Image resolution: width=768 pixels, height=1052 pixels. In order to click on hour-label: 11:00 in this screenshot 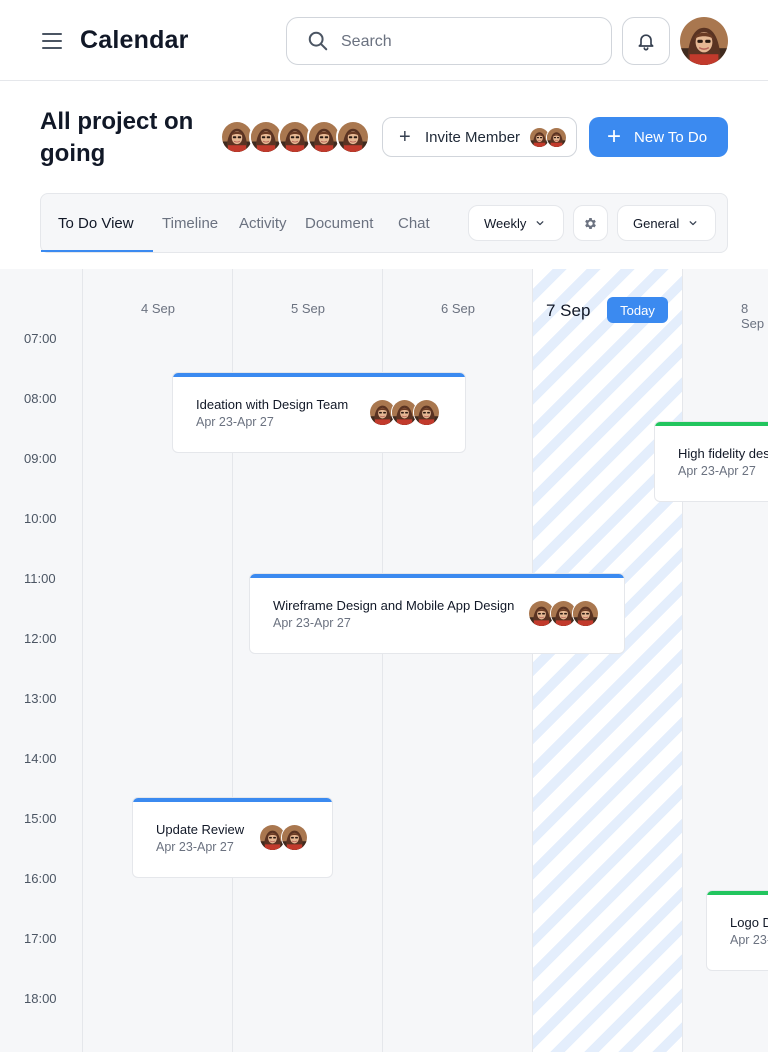, I will do `click(40, 578)`.